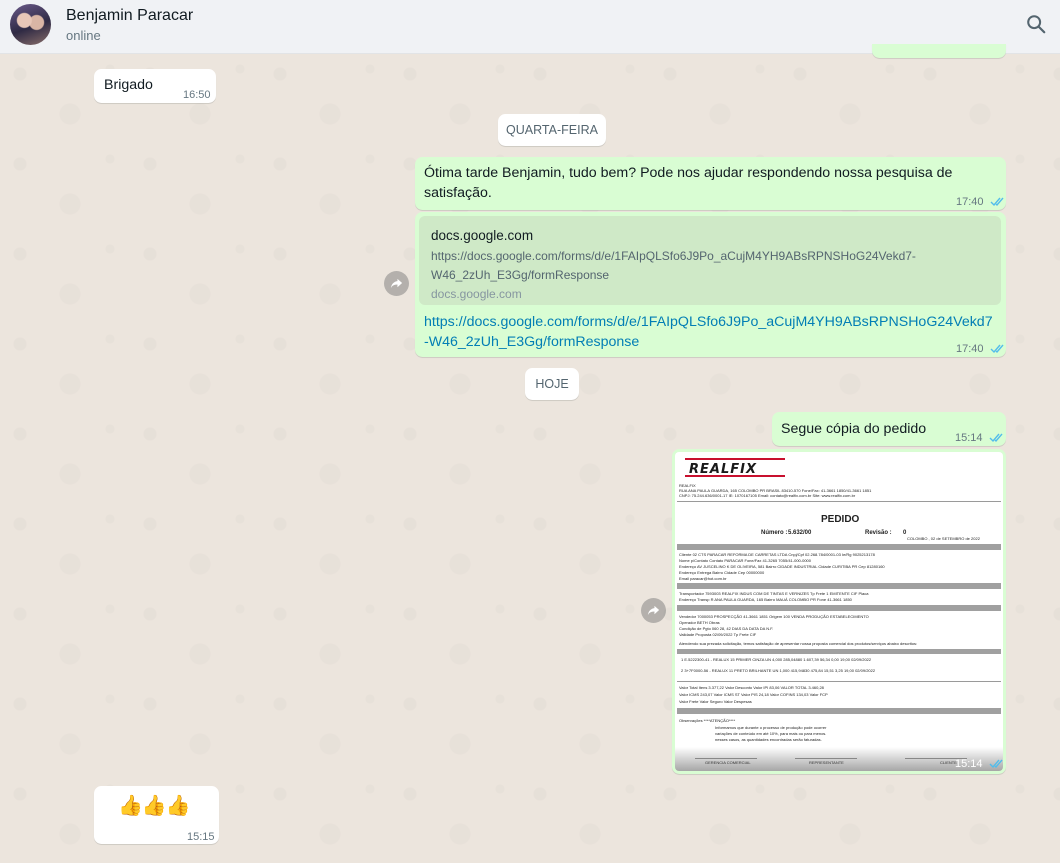 This screenshot has height=863, width=1060. I want to click on doc-footer-label: REPRESENTANTE, so click(826, 762).